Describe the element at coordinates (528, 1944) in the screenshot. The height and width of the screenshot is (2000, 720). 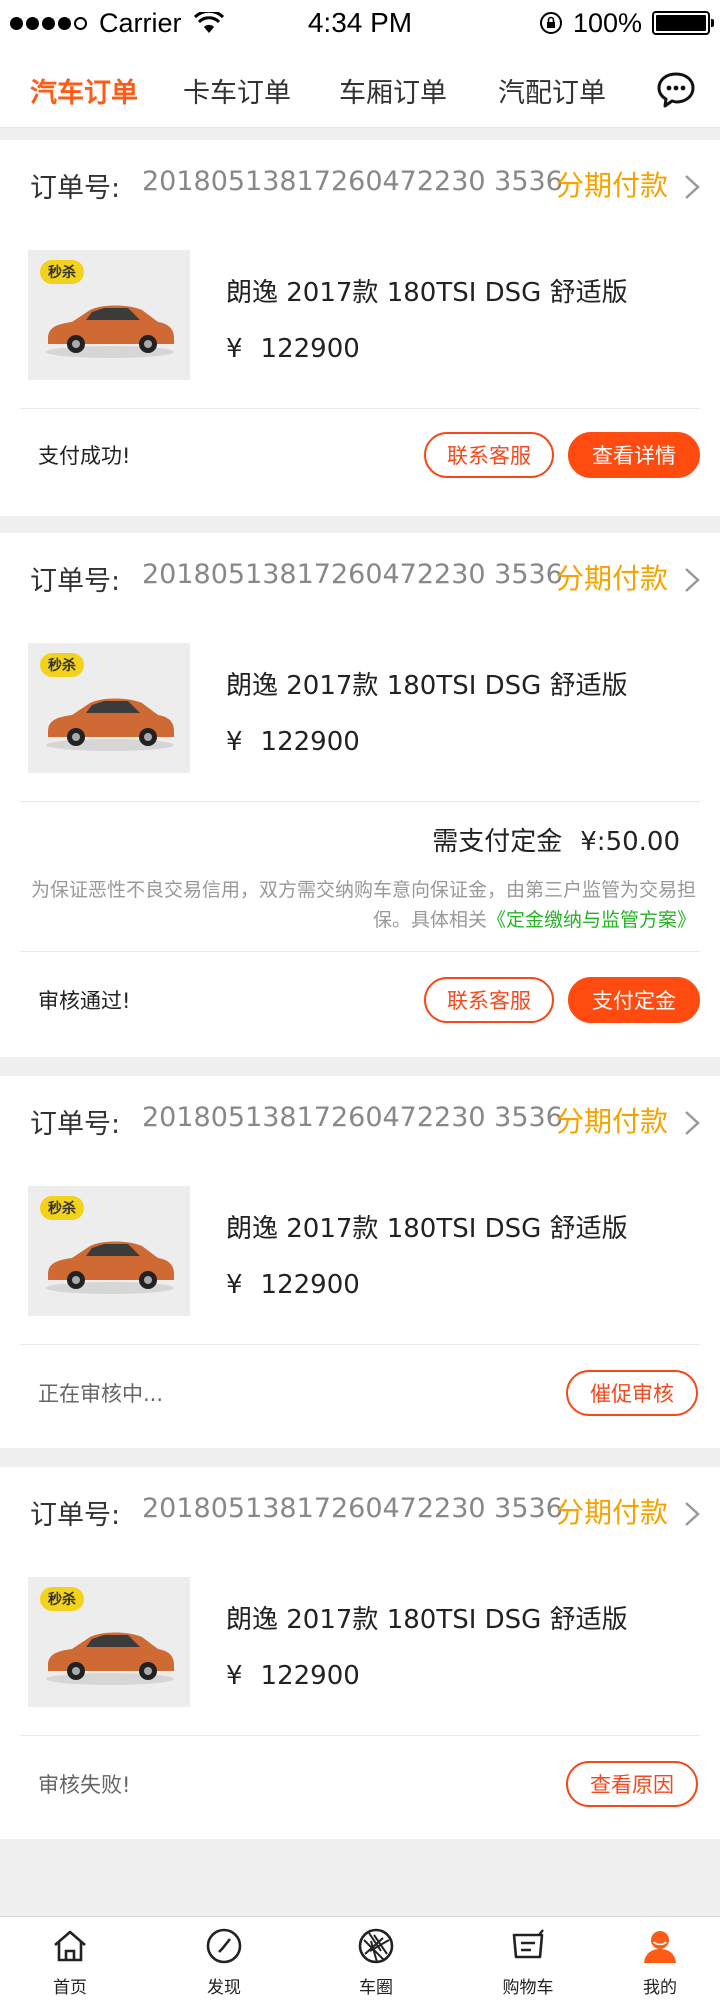
I see `cart-icon` at that location.